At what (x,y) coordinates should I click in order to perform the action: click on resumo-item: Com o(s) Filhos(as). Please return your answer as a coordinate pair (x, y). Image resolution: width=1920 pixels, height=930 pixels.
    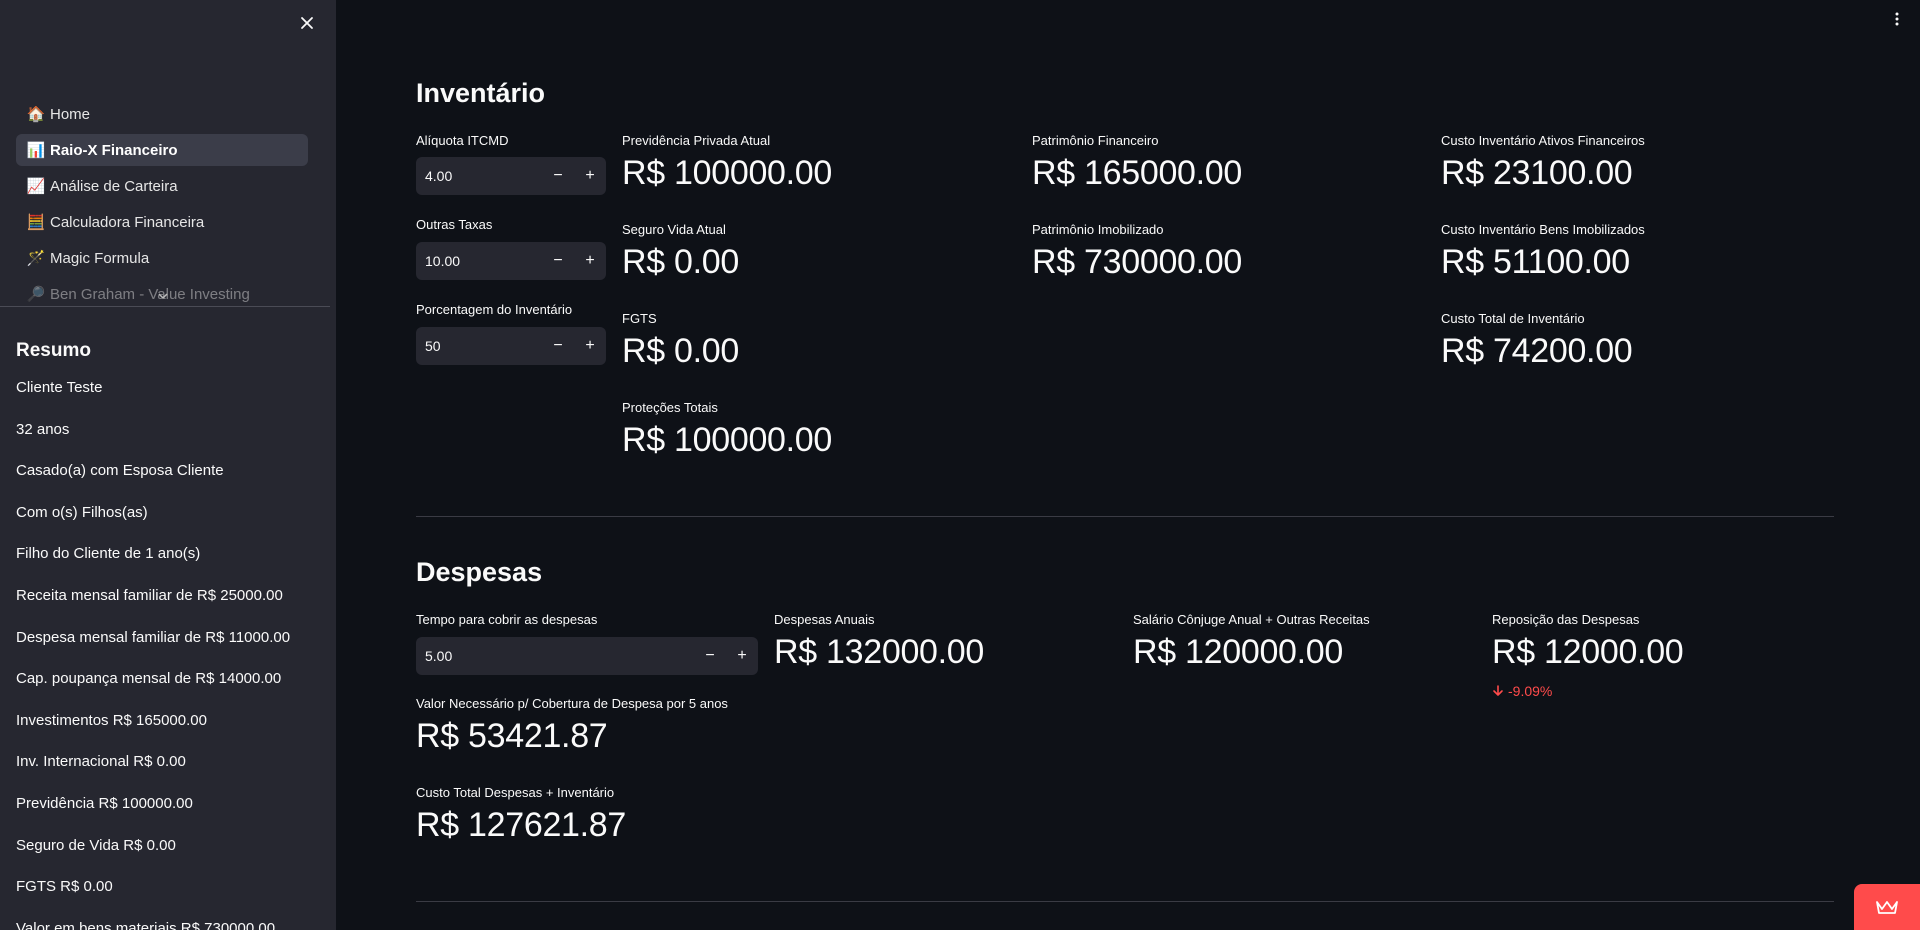
    Looking at the image, I should click on (82, 512).